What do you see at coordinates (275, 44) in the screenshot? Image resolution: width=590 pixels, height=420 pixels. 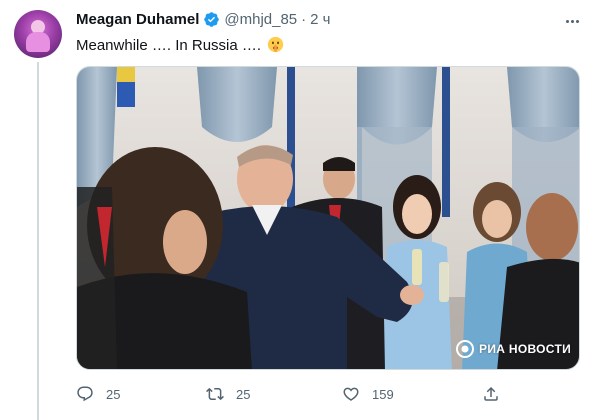 I see `shushing-face-emoji-icon` at bounding box center [275, 44].